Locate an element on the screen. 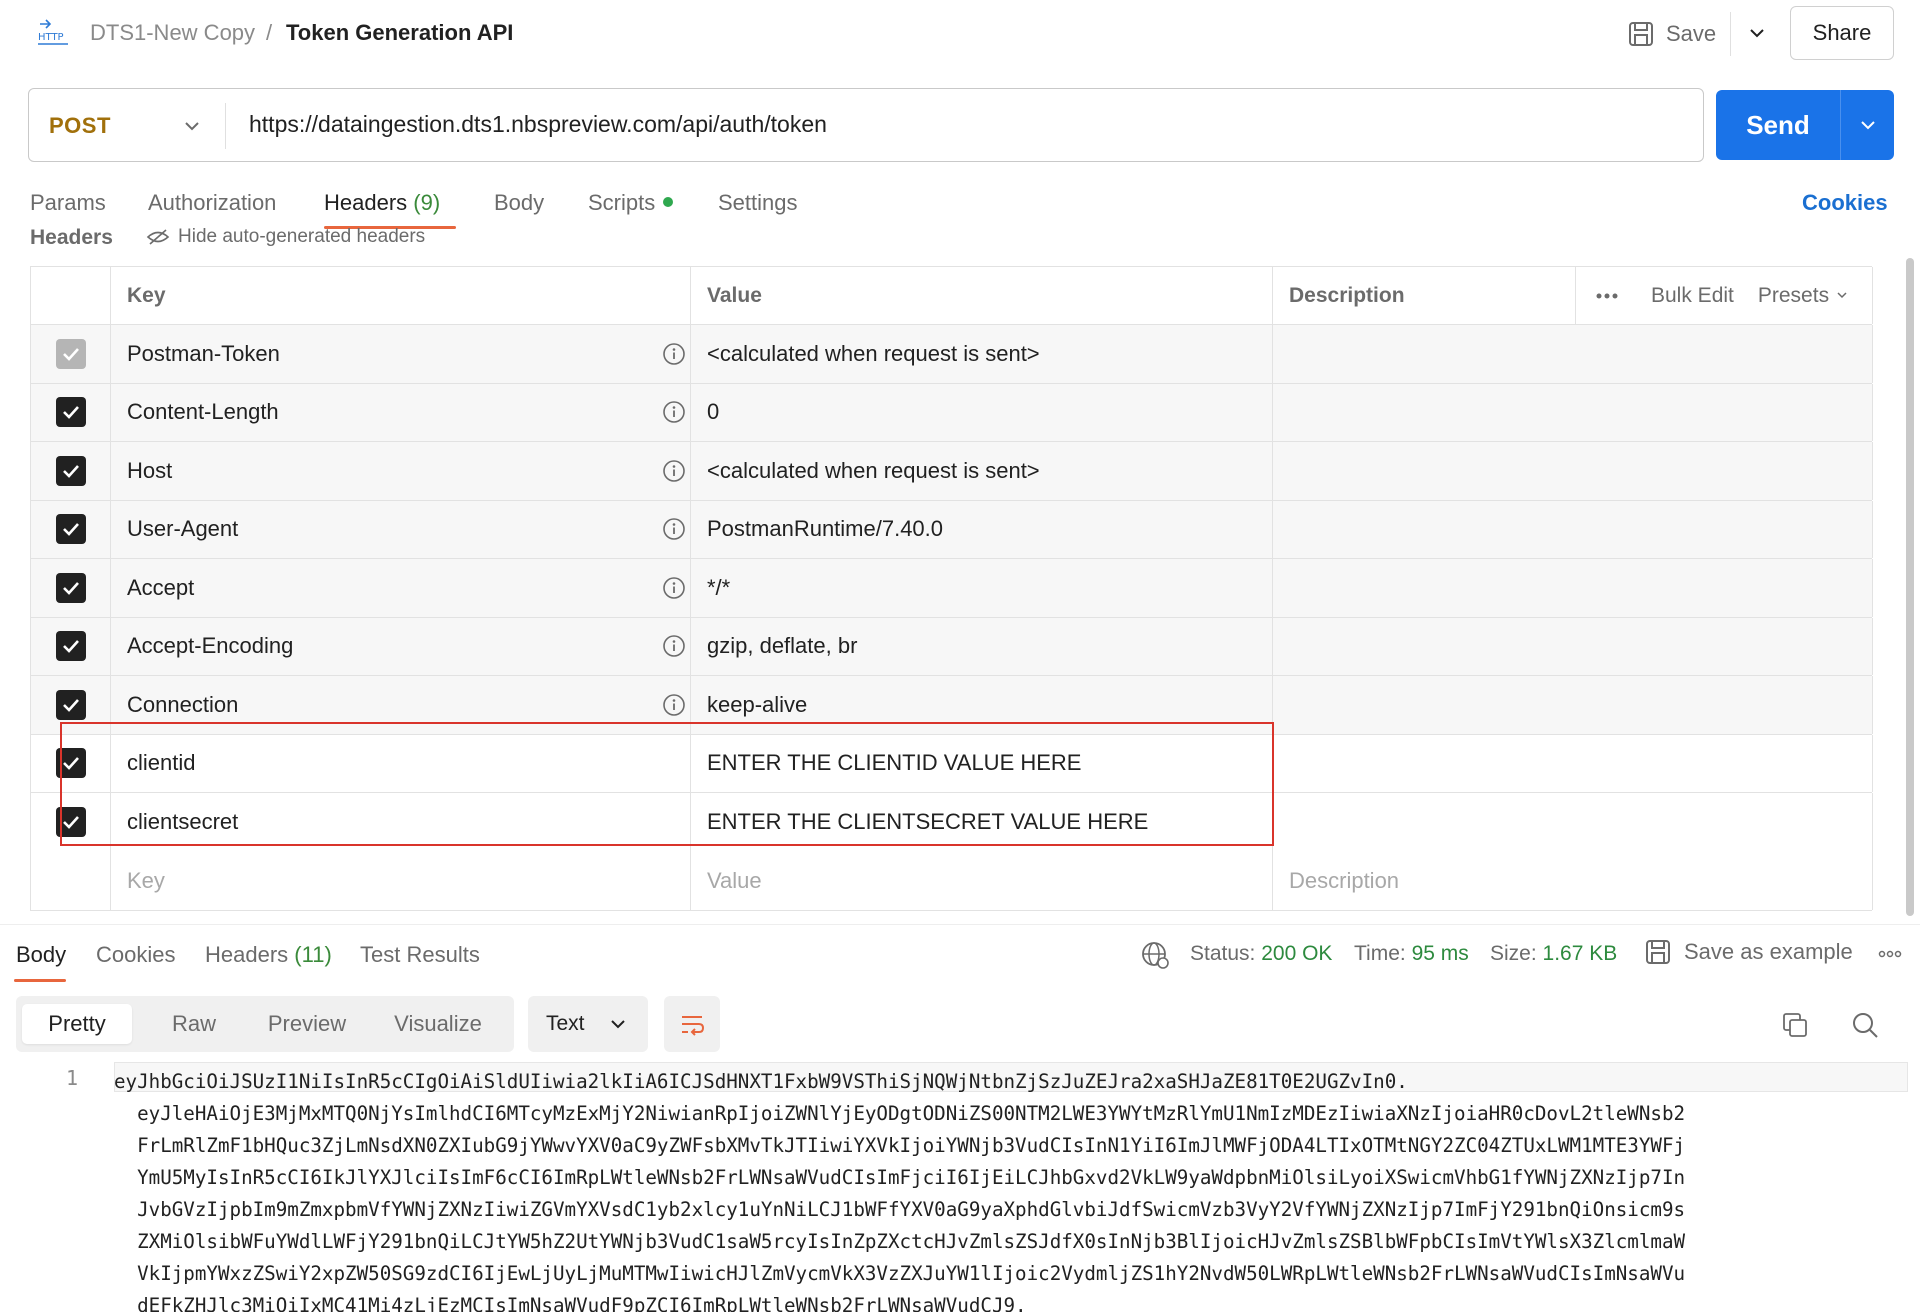 The height and width of the screenshot is (1312, 1920). request-title: Token Generation API is located at coordinates (399, 33).